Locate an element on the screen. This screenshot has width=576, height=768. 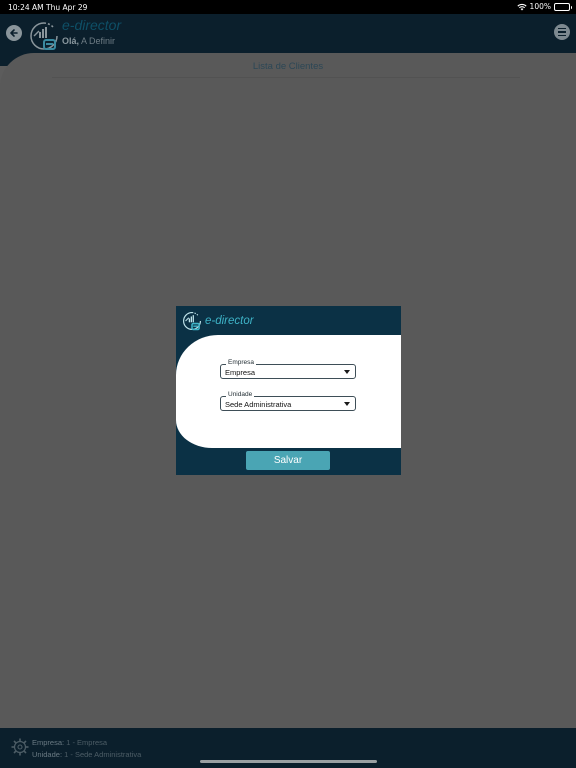
unidade-value: Sede Administrativa is located at coordinates (258, 404).